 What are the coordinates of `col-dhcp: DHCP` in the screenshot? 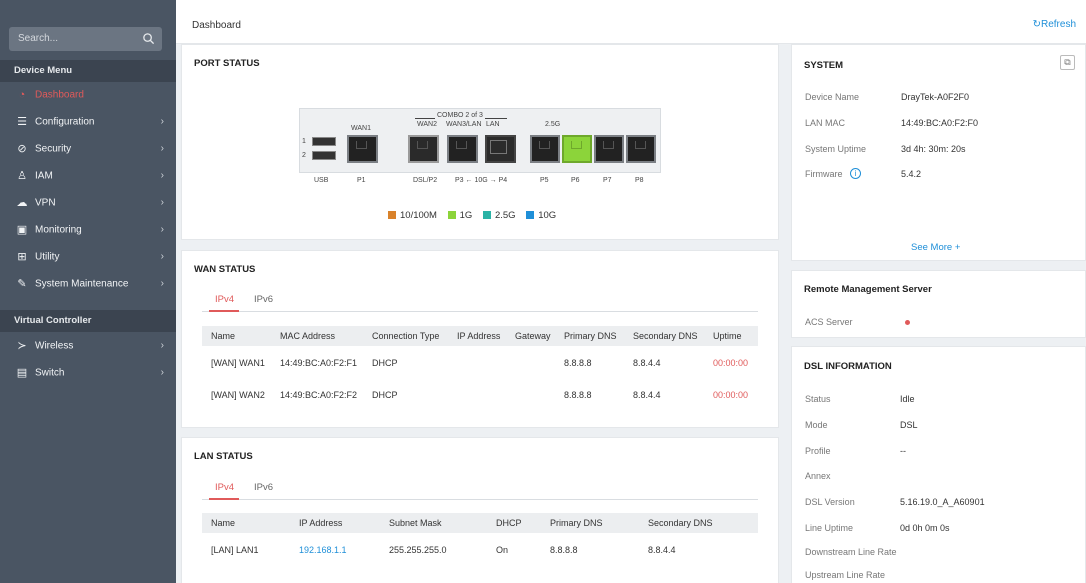 It's located at (509, 523).